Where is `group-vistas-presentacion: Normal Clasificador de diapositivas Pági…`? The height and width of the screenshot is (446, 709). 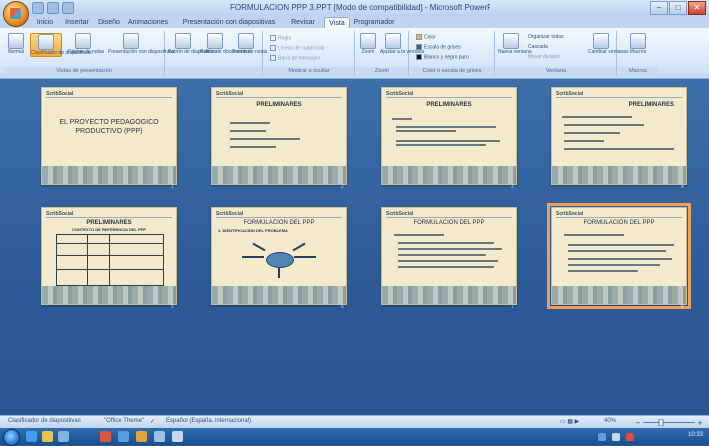
group-vistas-presentacion: Normal Clasificador de diapositivas Pági… is located at coordinates (89, 53).